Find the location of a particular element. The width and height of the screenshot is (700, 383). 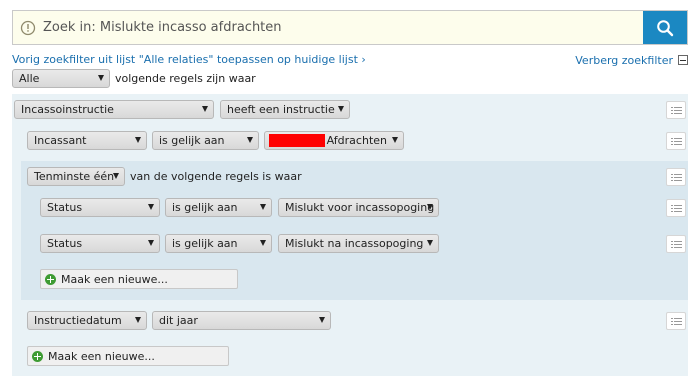

search-bar is located at coordinates (350, 27).